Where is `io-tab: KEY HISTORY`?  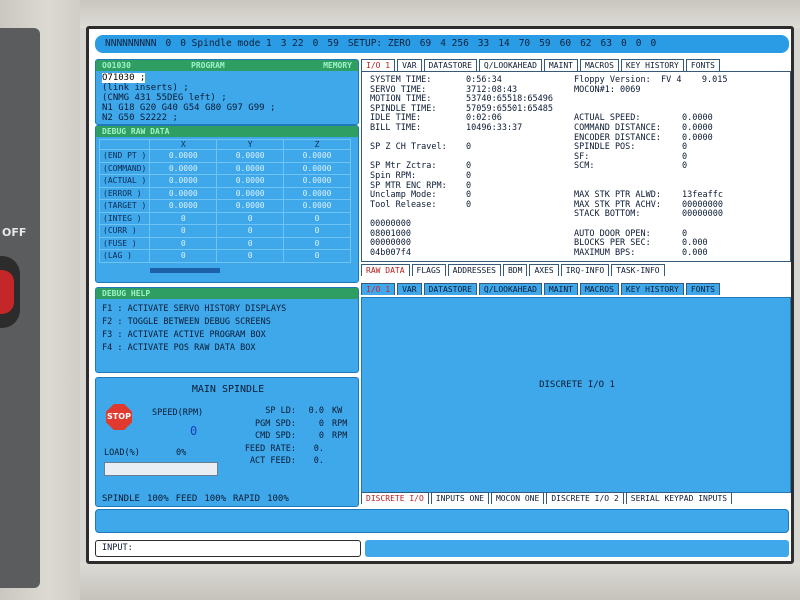 io-tab: KEY HISTORY is located at coordinates (652, 289).